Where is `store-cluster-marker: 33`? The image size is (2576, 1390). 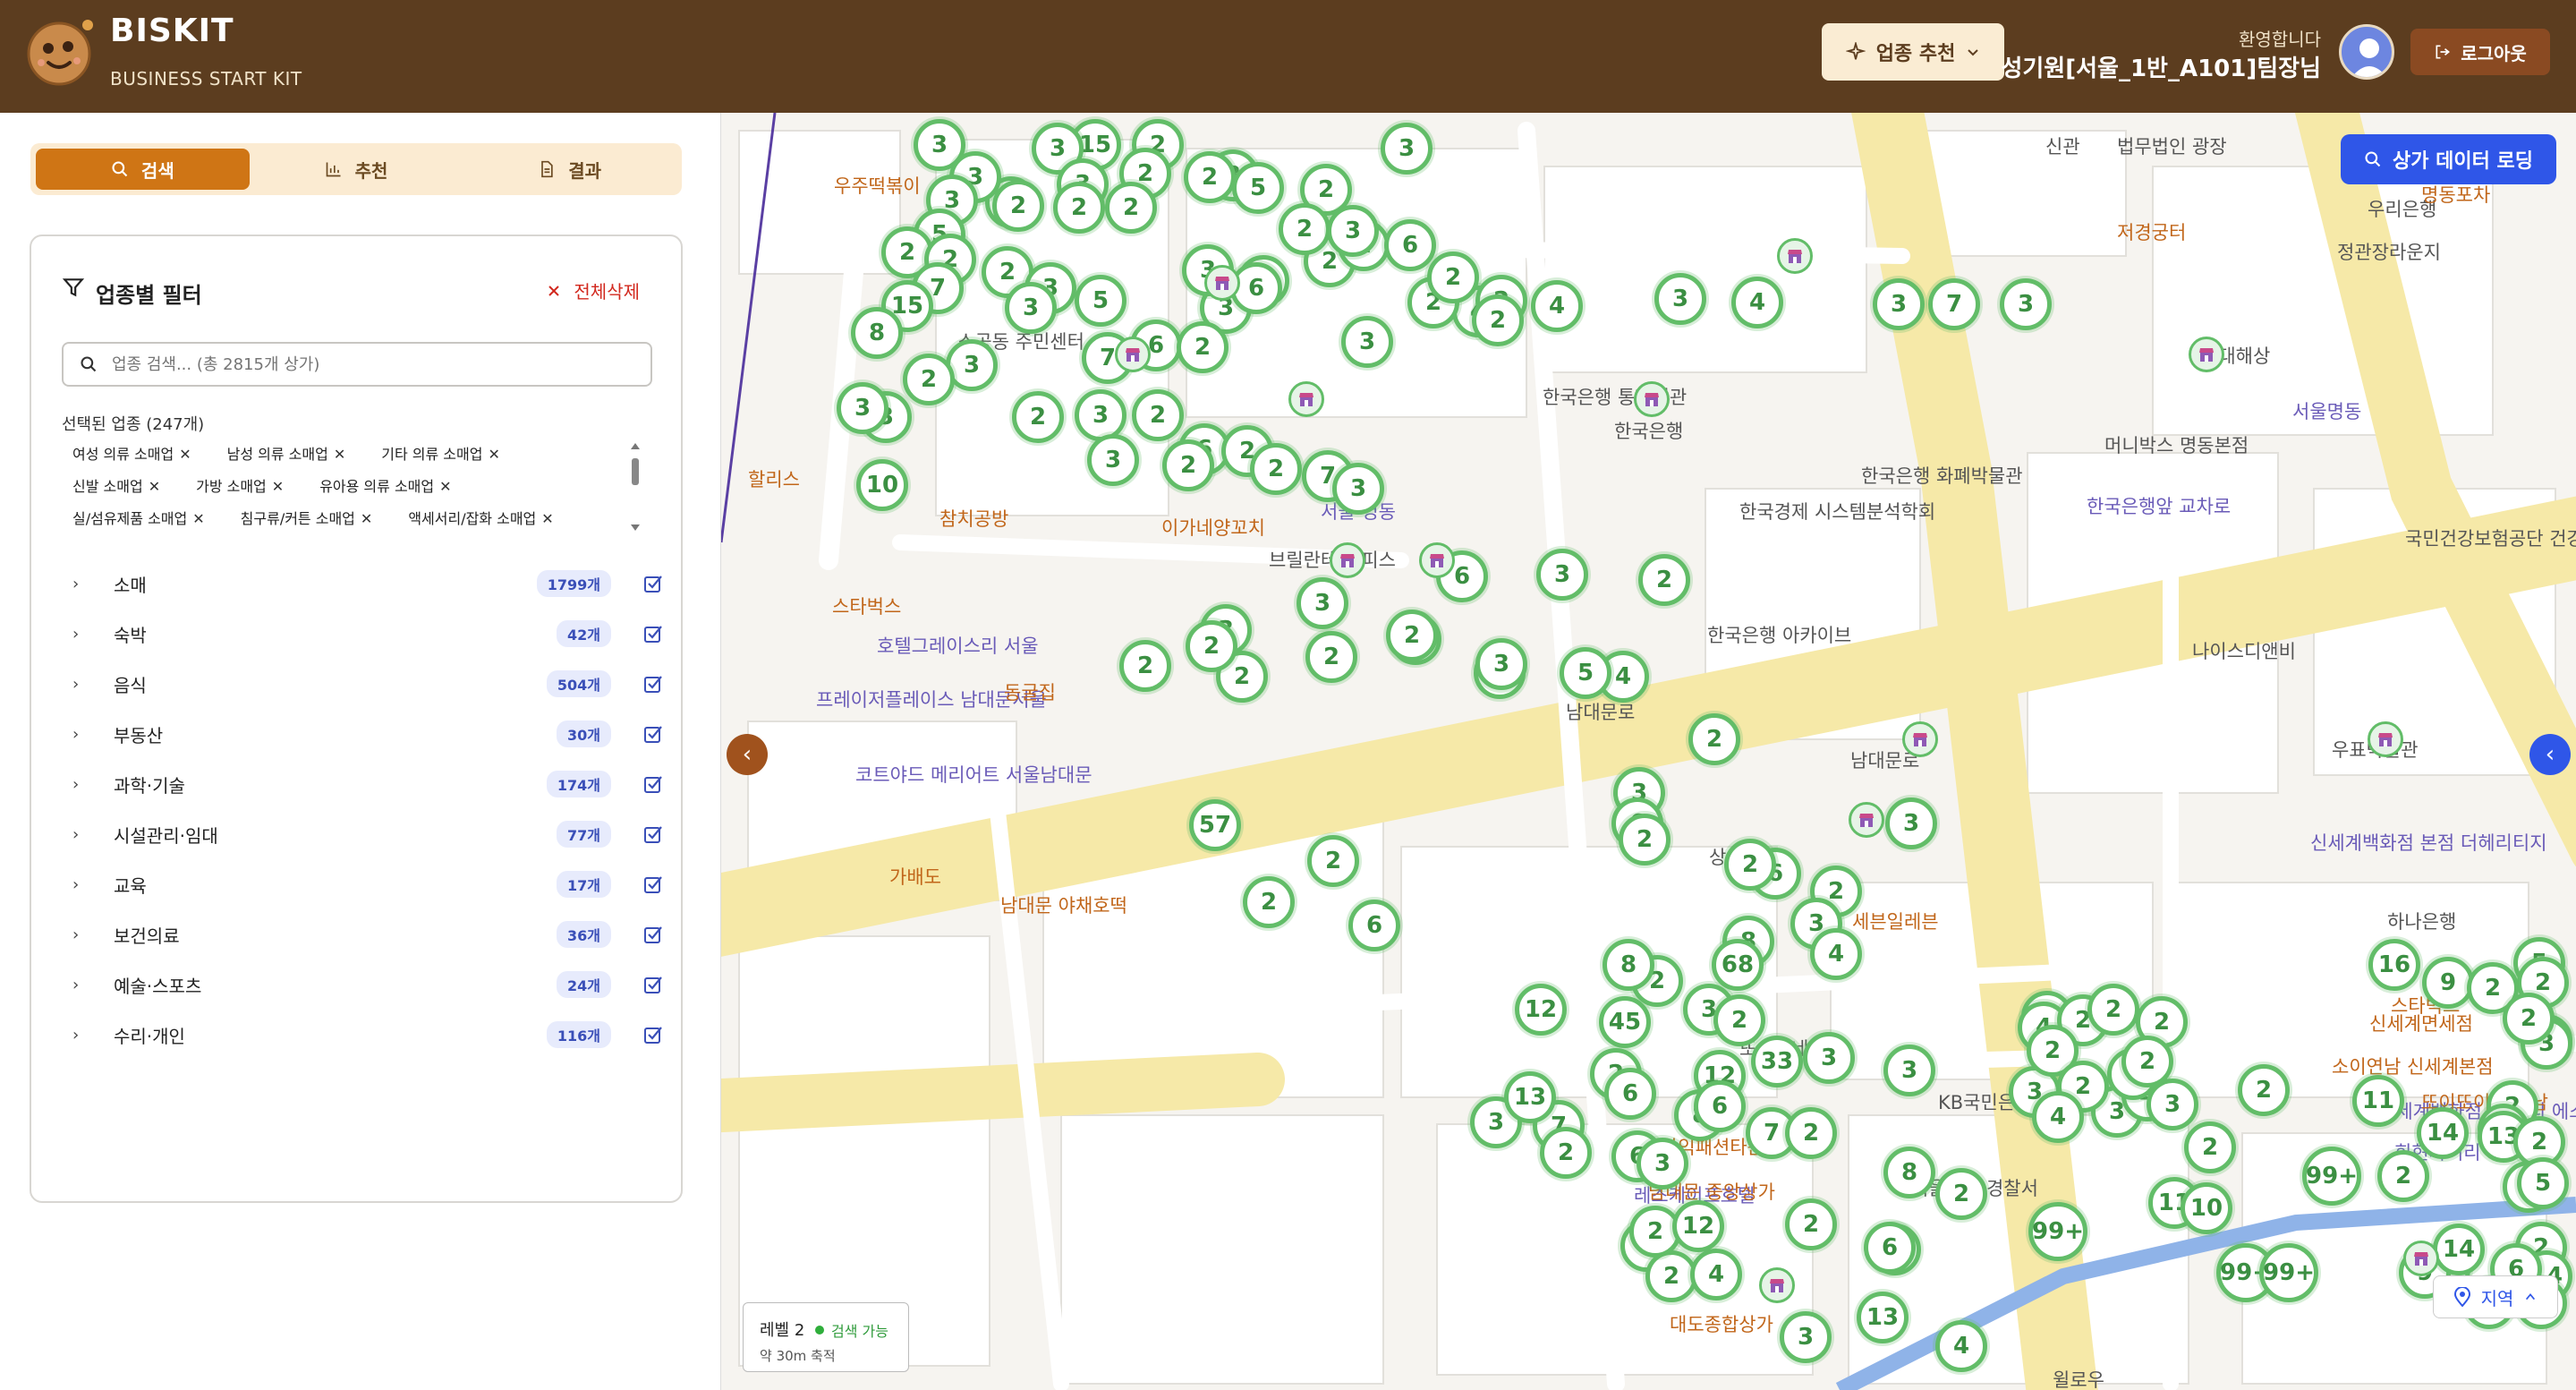
store-cluster-marker: 33 is located at coordinates (1777, 1061).